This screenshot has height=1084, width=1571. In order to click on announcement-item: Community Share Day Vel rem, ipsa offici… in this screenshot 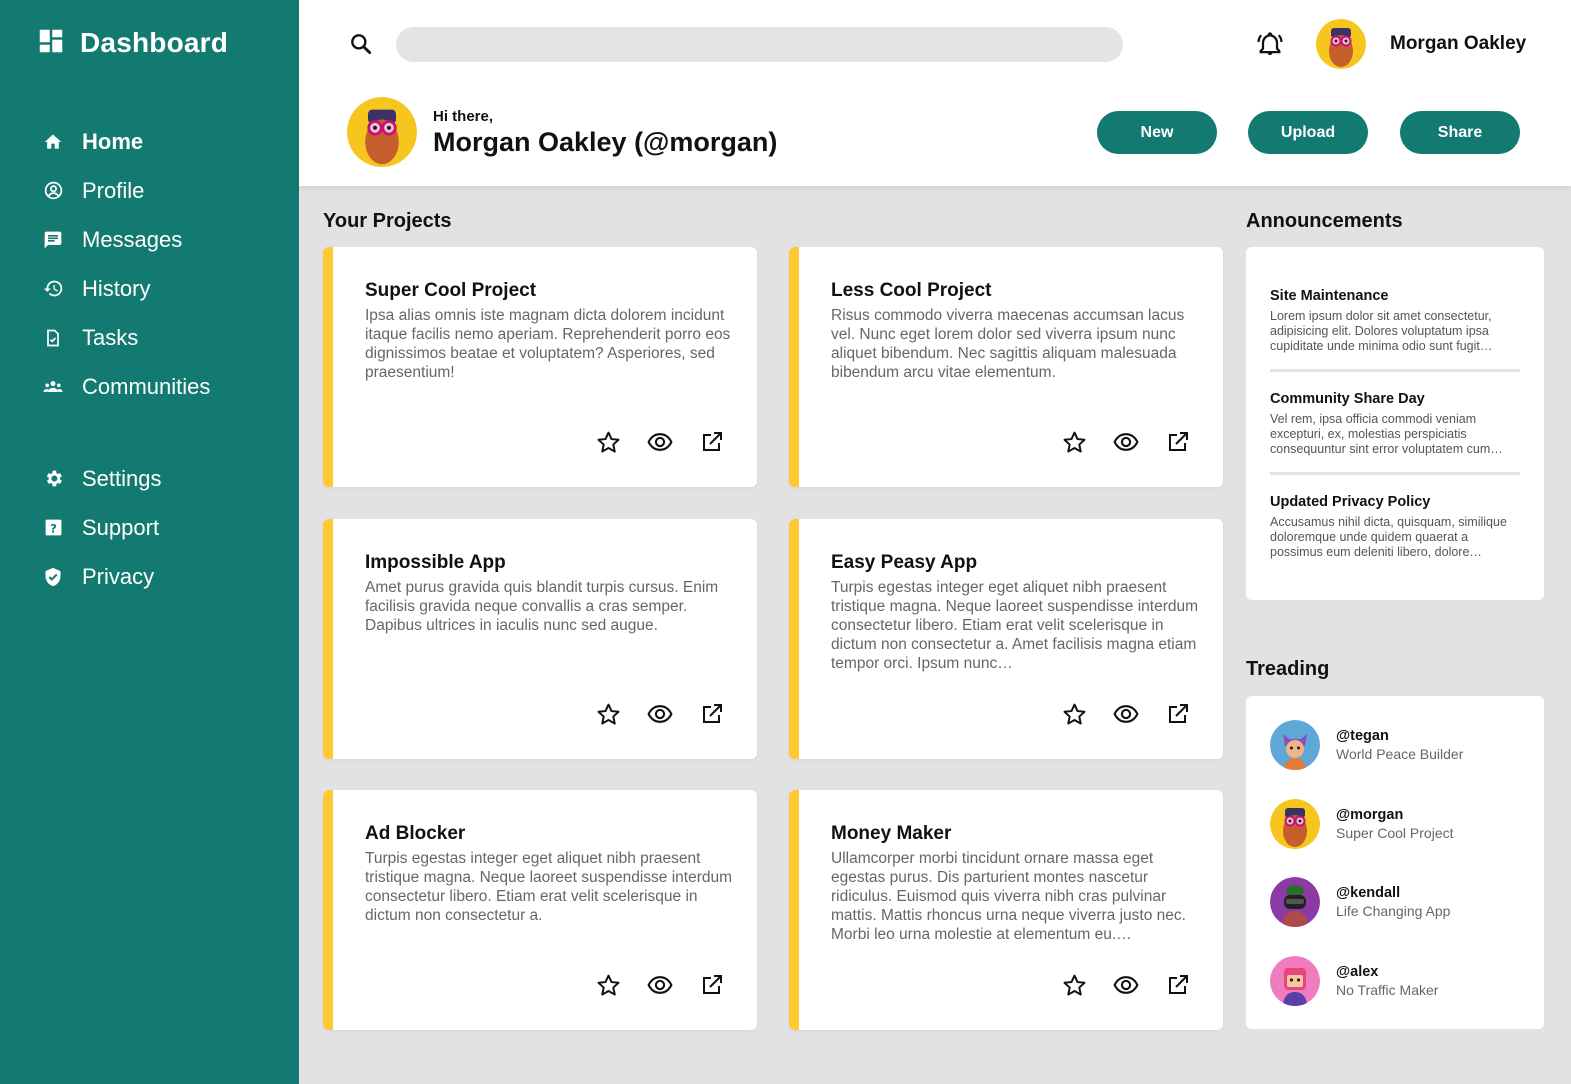, I will do `click(1395, 424)`.